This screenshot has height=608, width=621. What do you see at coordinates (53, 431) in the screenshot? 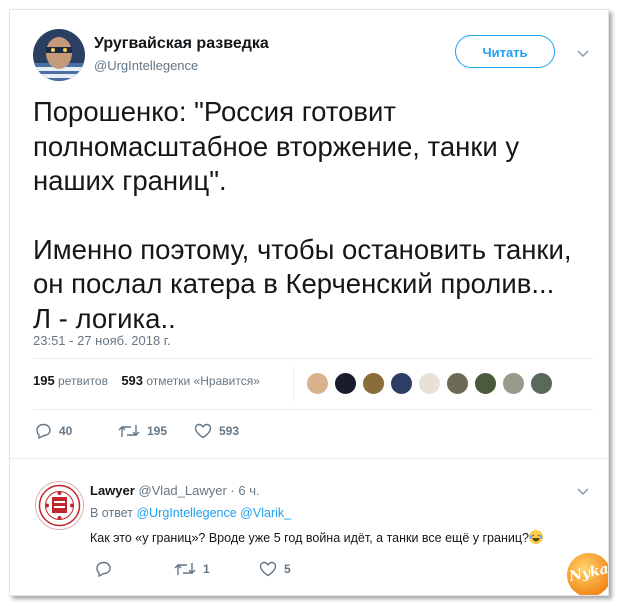
I see `reply-action: 40` at bounding box center [53, 431].